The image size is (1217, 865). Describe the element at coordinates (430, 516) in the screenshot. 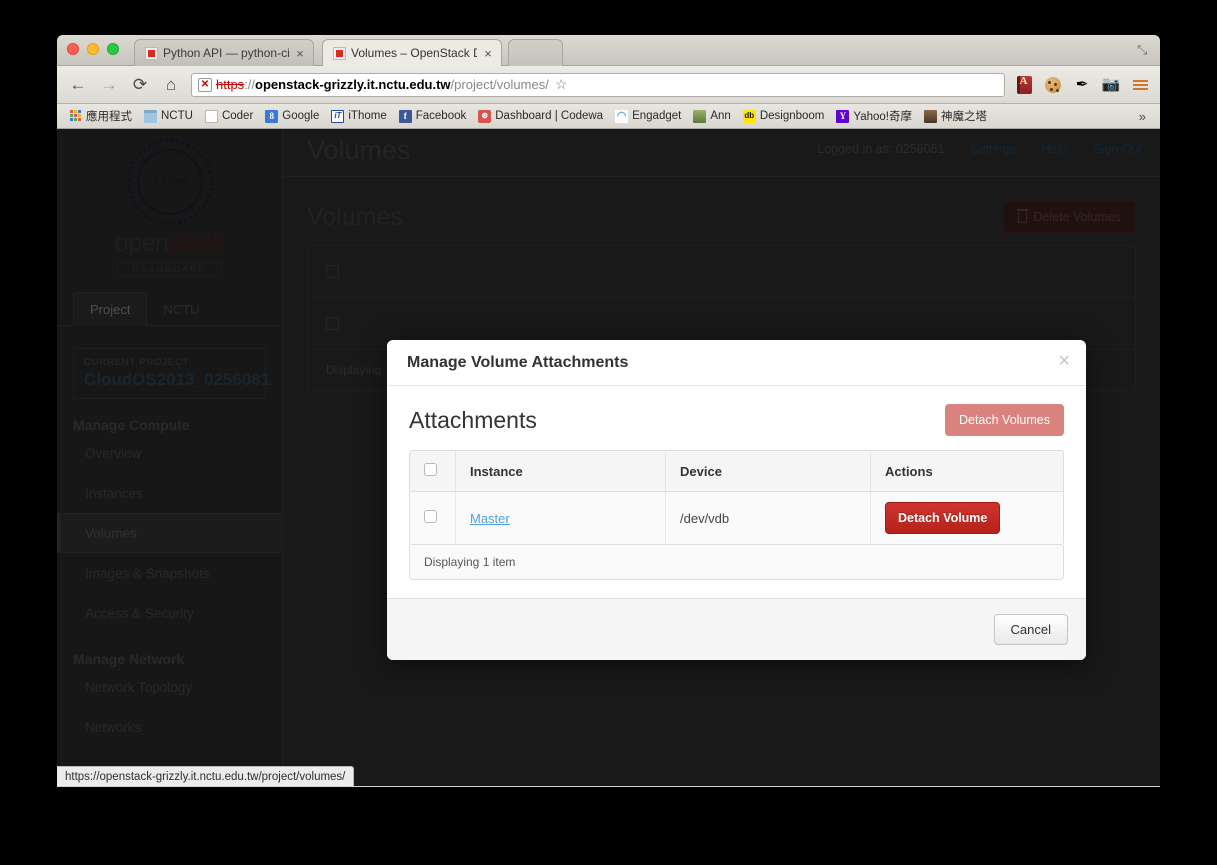

I see `row-checkbox` at that location.